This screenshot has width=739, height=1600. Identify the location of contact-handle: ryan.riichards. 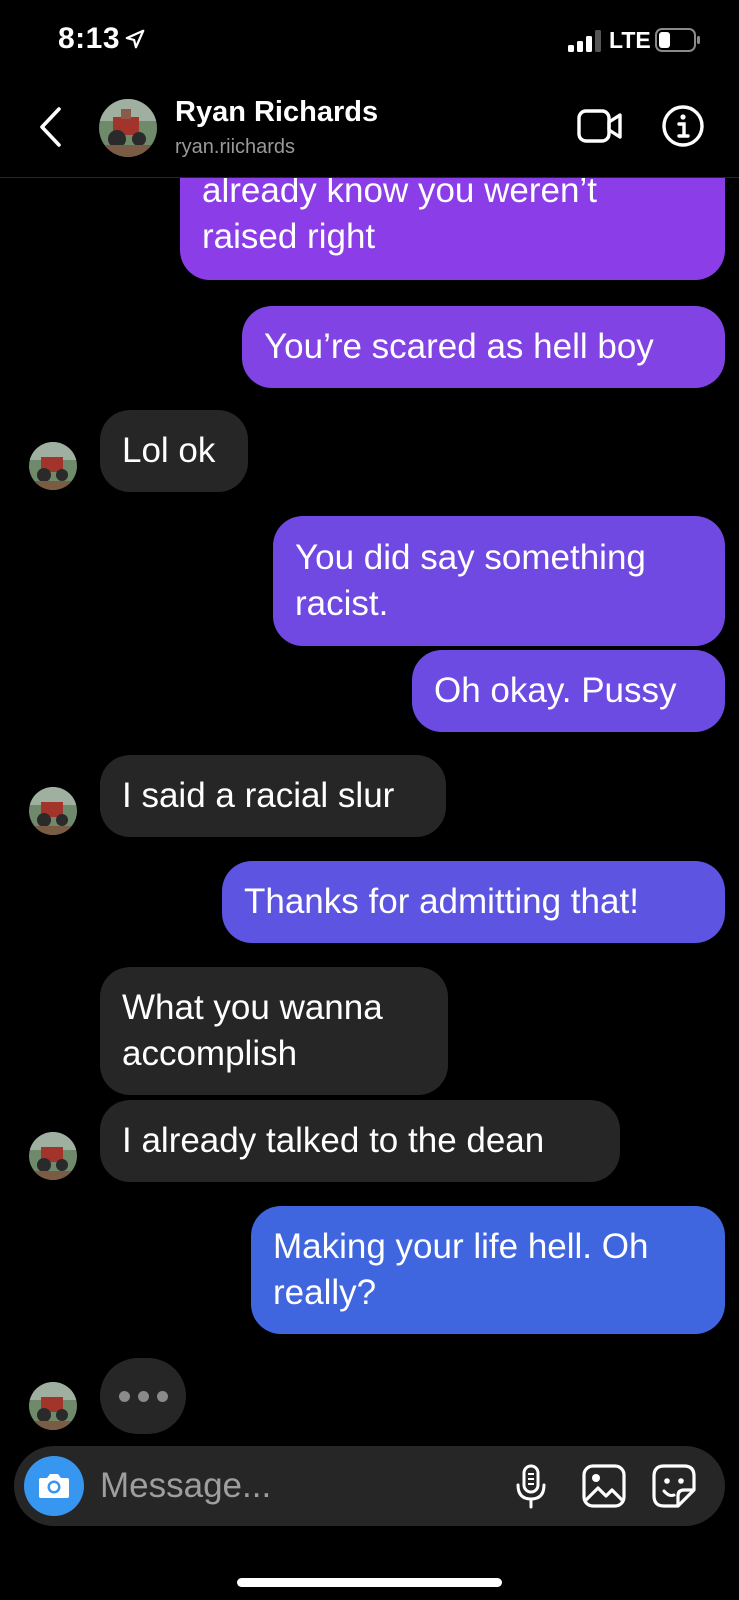
(235, 147).